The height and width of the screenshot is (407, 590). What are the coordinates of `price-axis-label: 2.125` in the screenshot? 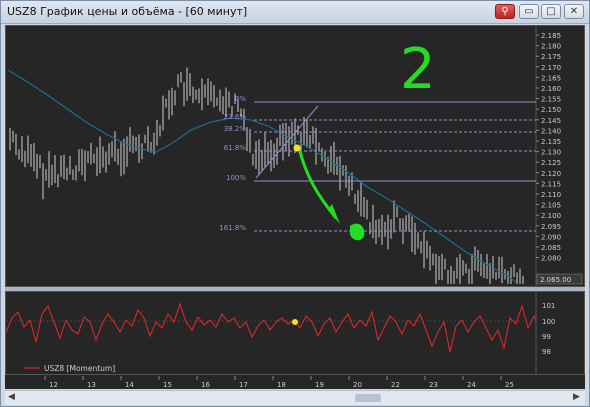 It's located at (551, 163).